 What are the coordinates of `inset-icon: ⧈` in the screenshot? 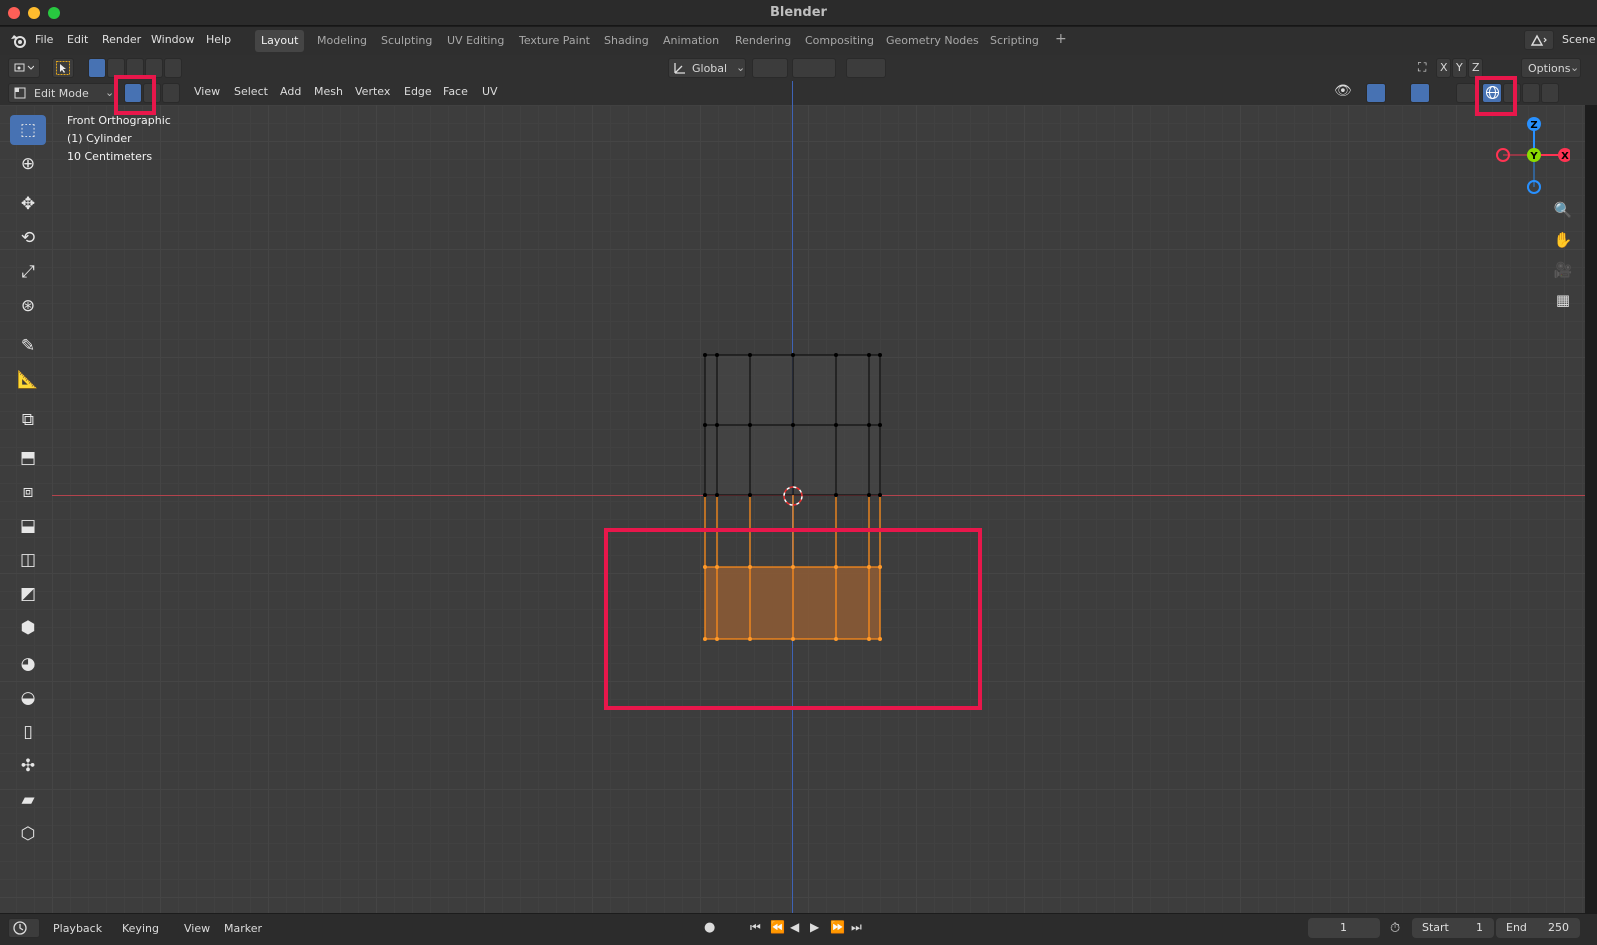 It's located at (28, 492).